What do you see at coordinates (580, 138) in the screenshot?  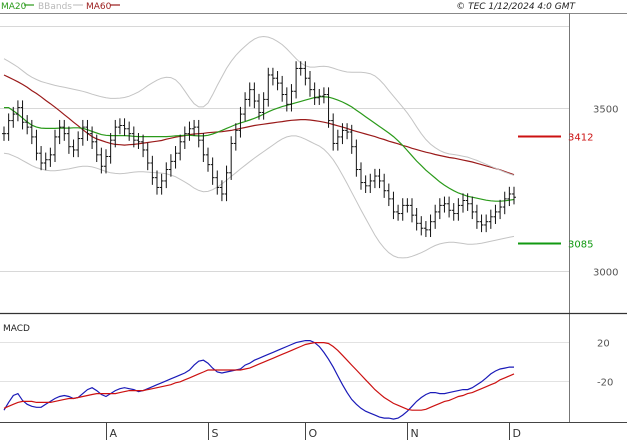 I see `level-marker-label: 3412` at bounding box center [580, 138].